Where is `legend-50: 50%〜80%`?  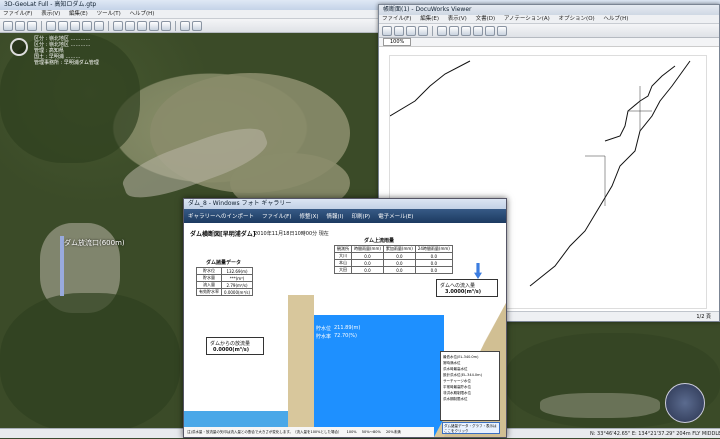
legend-50: 50%〜80% is located at coordinates (371, 432).